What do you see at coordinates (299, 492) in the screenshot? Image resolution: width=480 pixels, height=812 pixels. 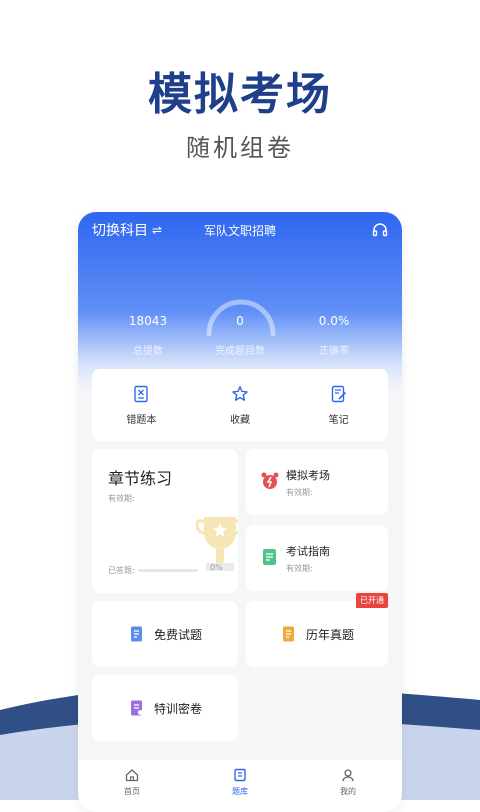 I see `mock-exam-validity: 有效期:` at bounding box center [299, 492].